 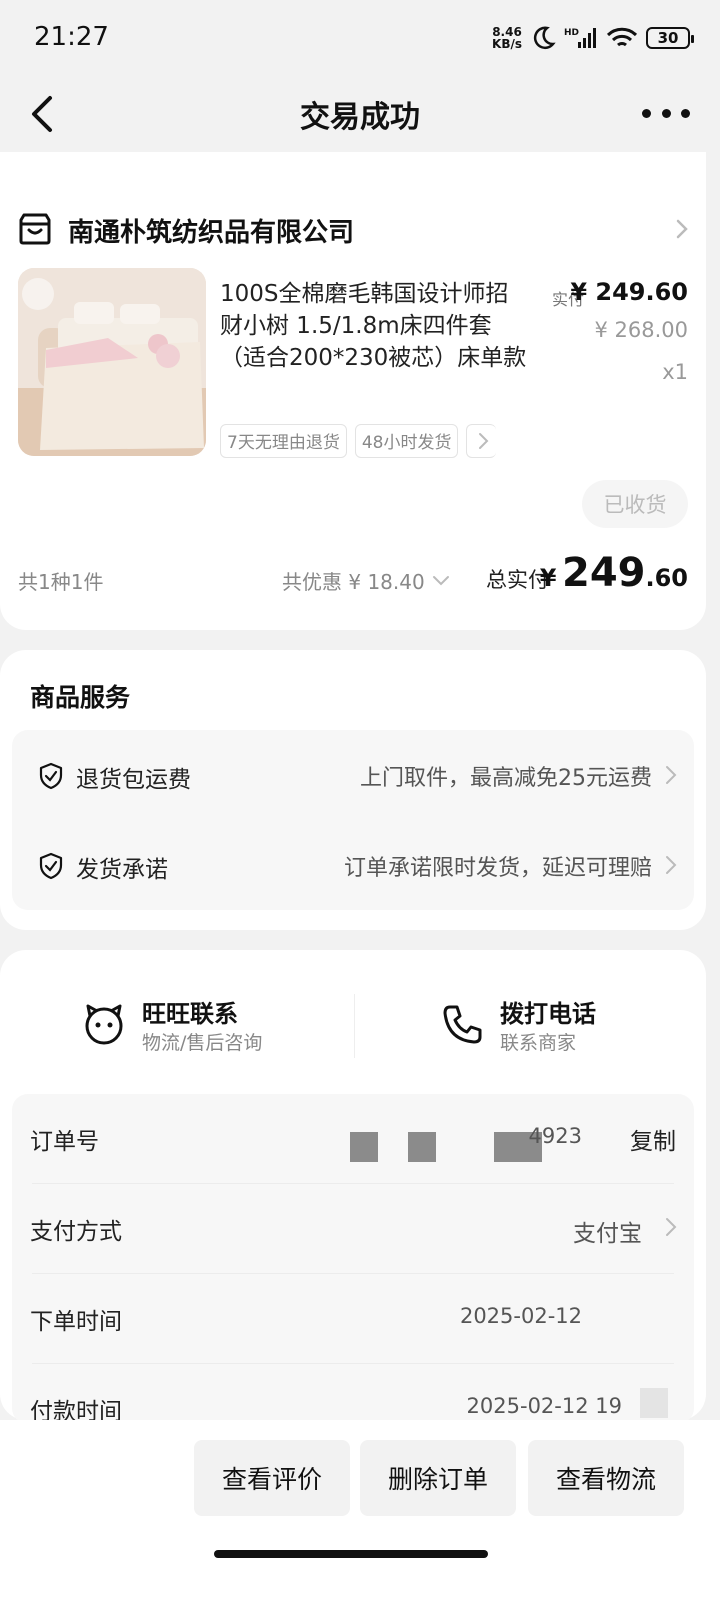 What do you see at coordinates (133, 780) in the screenshot?
I see `service-name: 退货包运费` at bounding box center [133, 780].